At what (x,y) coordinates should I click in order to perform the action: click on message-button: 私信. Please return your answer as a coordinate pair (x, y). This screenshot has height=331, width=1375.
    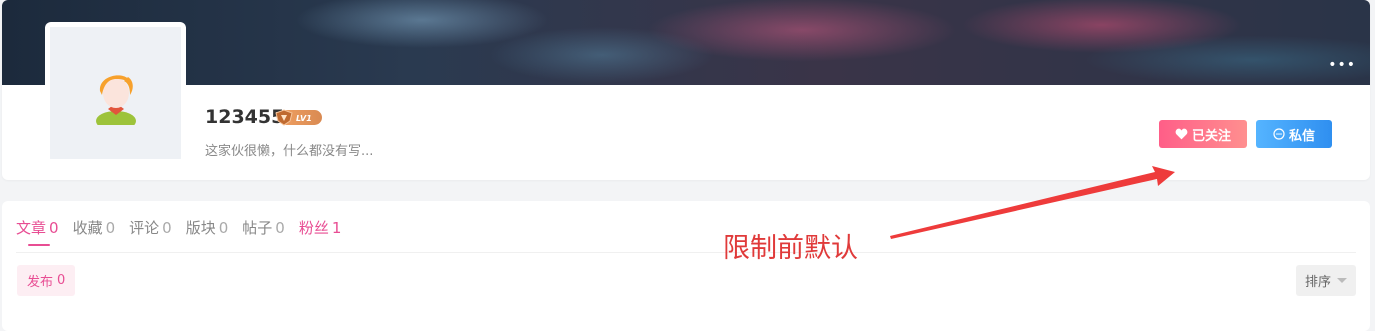
    Looking at the image, I should click on (1294, 134).